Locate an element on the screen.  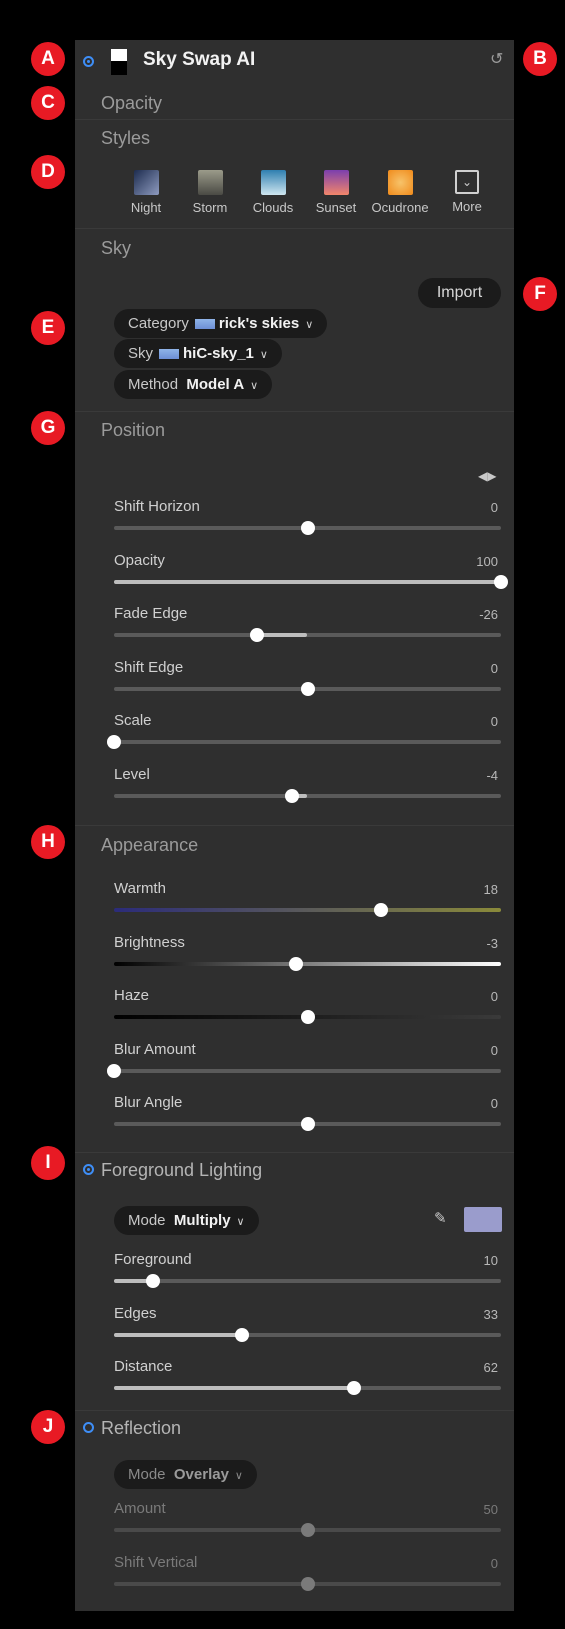
sky-dropdown: Sky hiC-sky_1 ∨ is located at coordinates (198, 353).